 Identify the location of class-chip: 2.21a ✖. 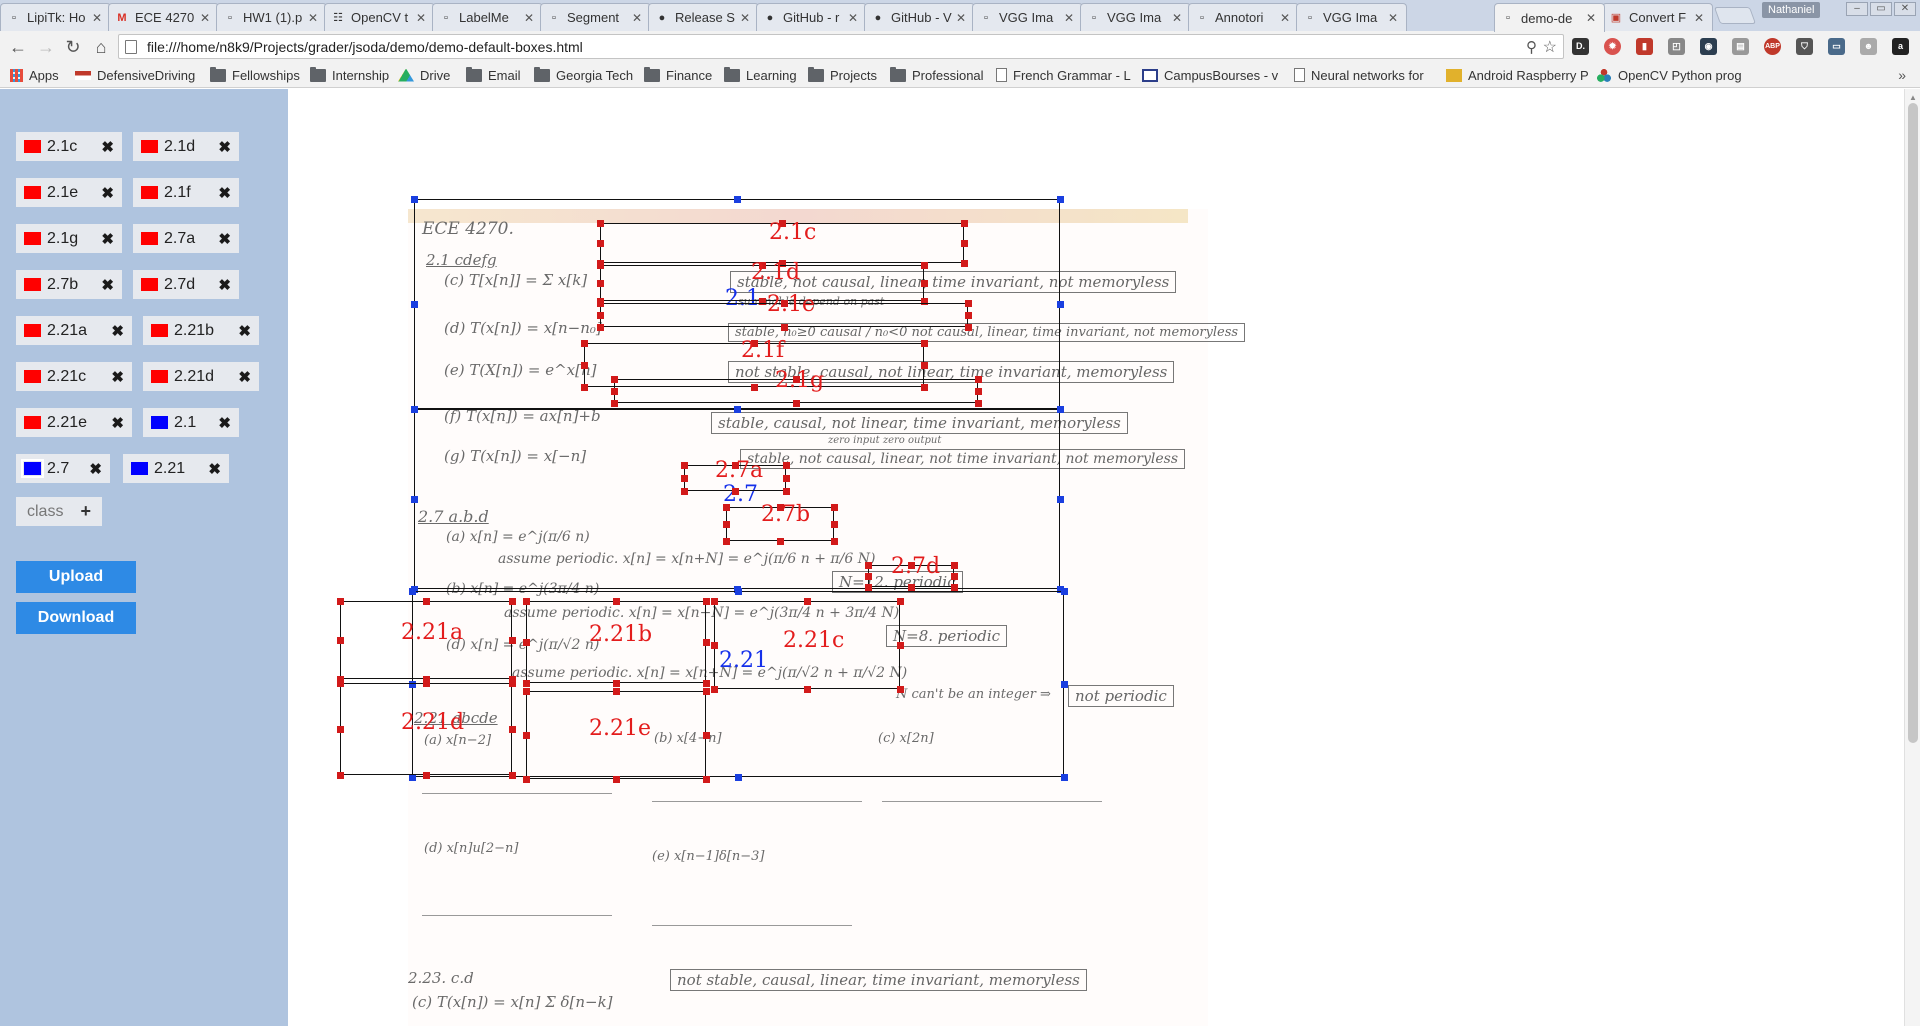
(74, 330).